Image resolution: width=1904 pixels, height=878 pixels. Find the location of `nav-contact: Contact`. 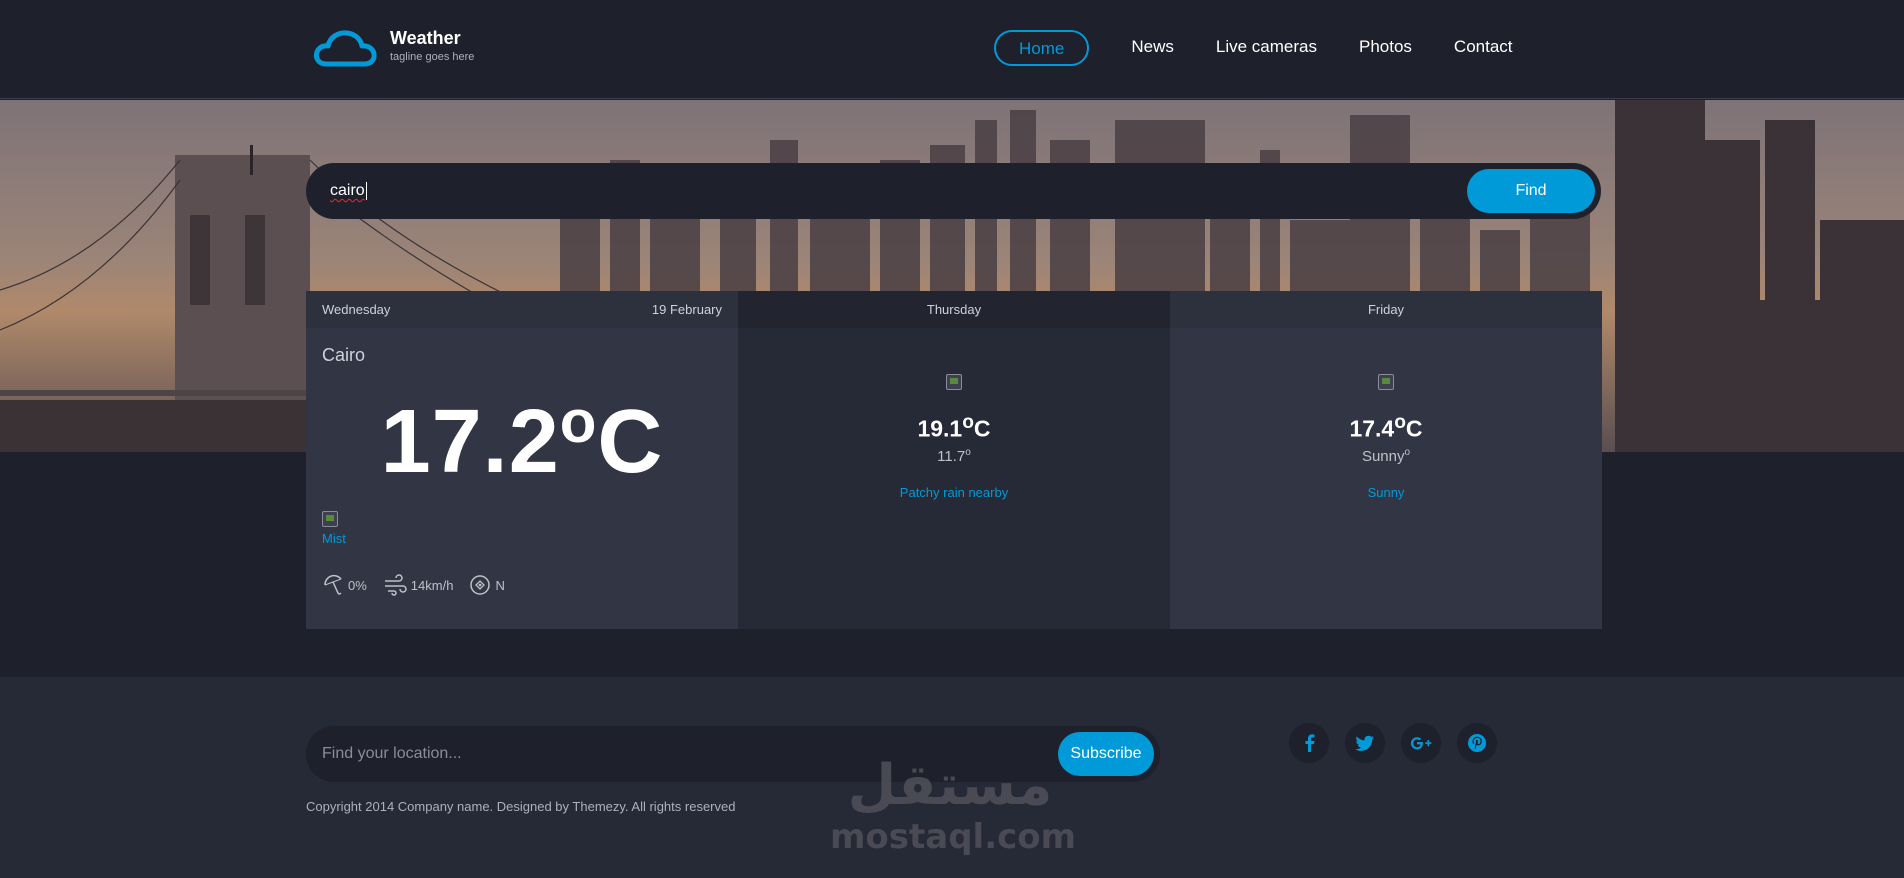

nav-contact: Contact is located at coordinates (1483, 48).